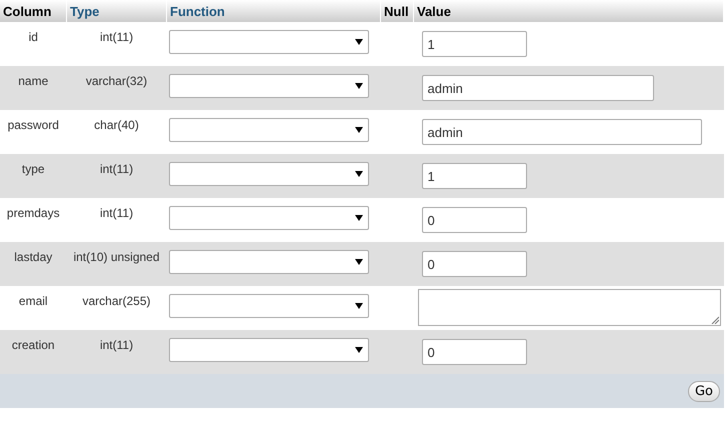 Image resolution: width=728 pixels, height=427 pixels. I want to click on column-name: lastday, so click(33, 257).